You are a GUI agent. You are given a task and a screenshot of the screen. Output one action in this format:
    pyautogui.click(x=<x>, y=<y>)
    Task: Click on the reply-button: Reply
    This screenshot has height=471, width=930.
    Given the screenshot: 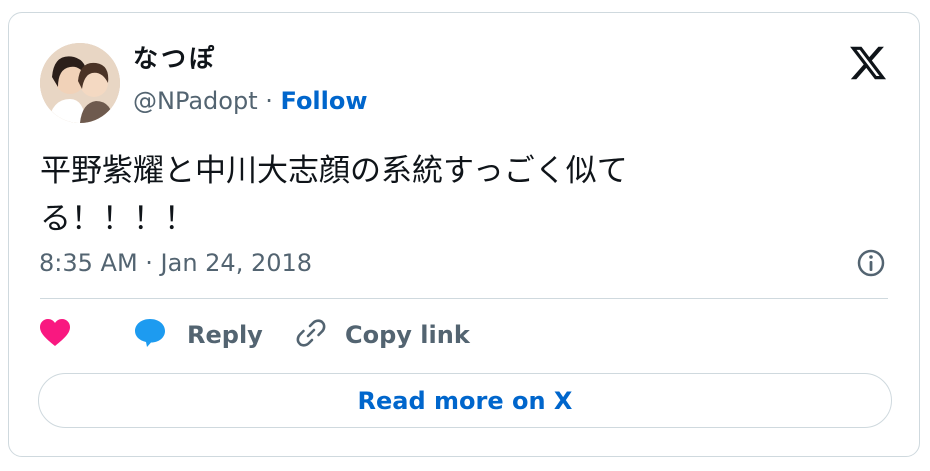 What is the action you would take?
    pyautogui.click(x=198, y=335)
    